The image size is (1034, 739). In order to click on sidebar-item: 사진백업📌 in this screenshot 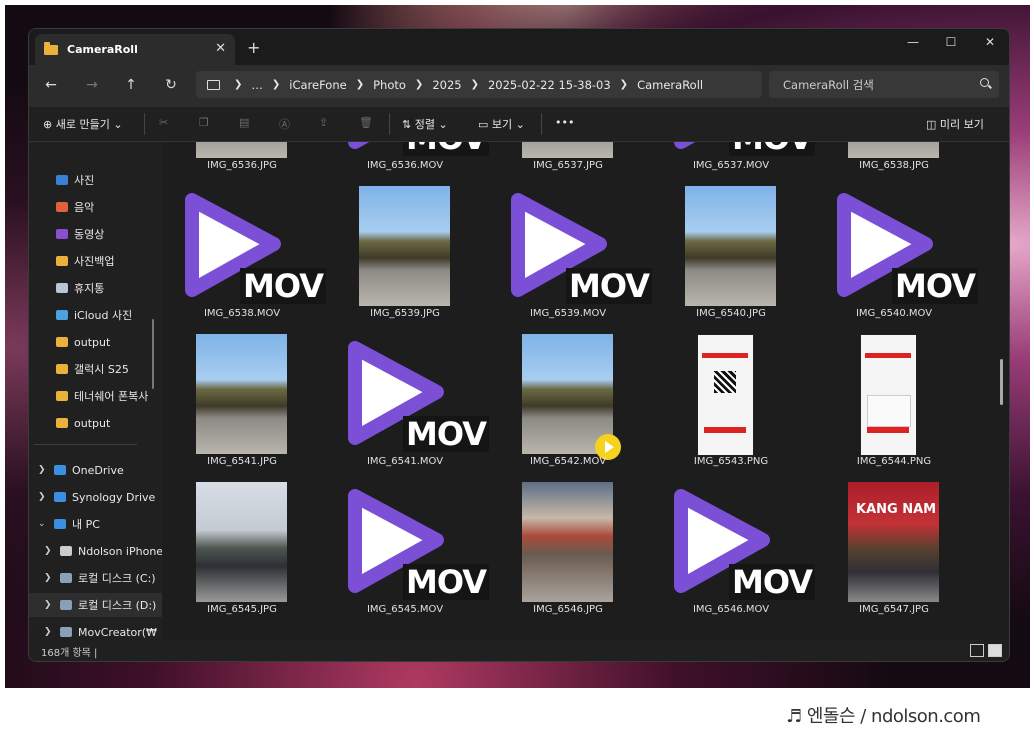, I will do `click(95, 261)`.